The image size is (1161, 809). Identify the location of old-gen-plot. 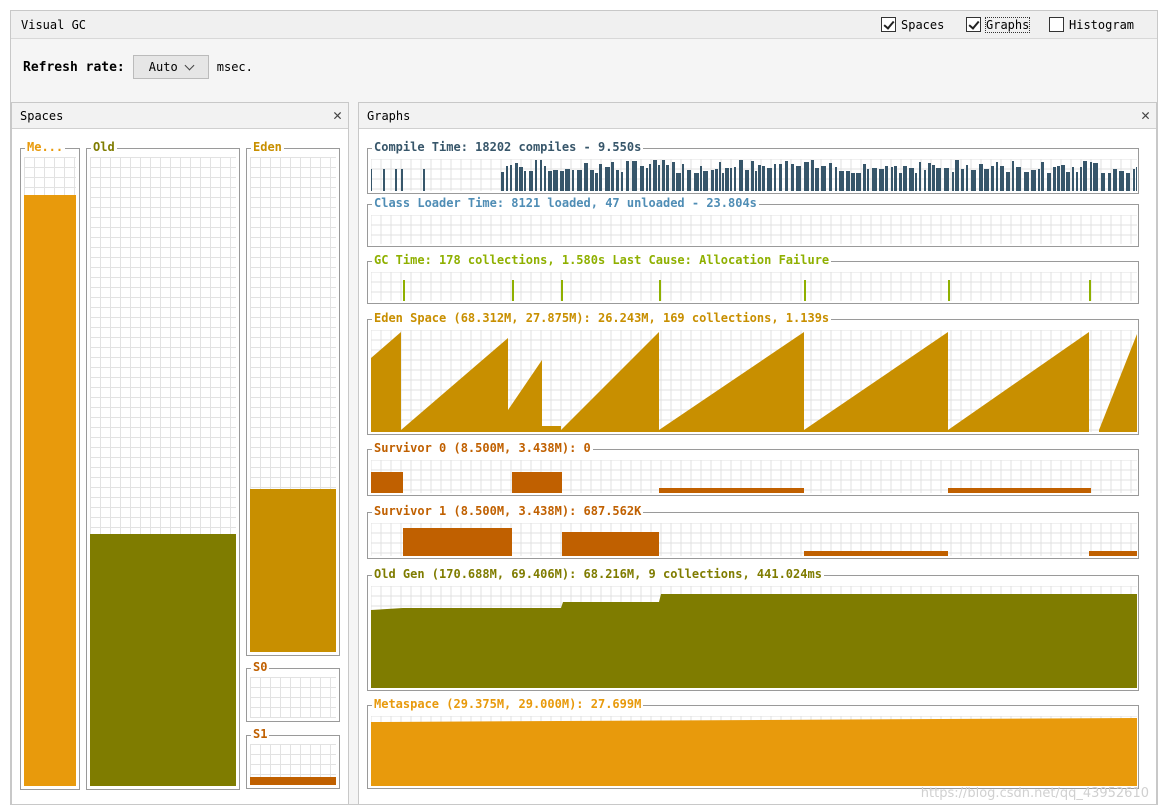
(754, 637).